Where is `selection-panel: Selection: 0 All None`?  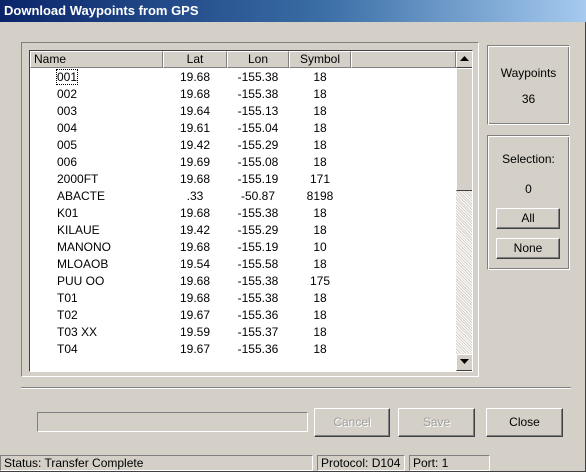
selection-panel: Selection: 0 All None is located at coordinates (528, 202).